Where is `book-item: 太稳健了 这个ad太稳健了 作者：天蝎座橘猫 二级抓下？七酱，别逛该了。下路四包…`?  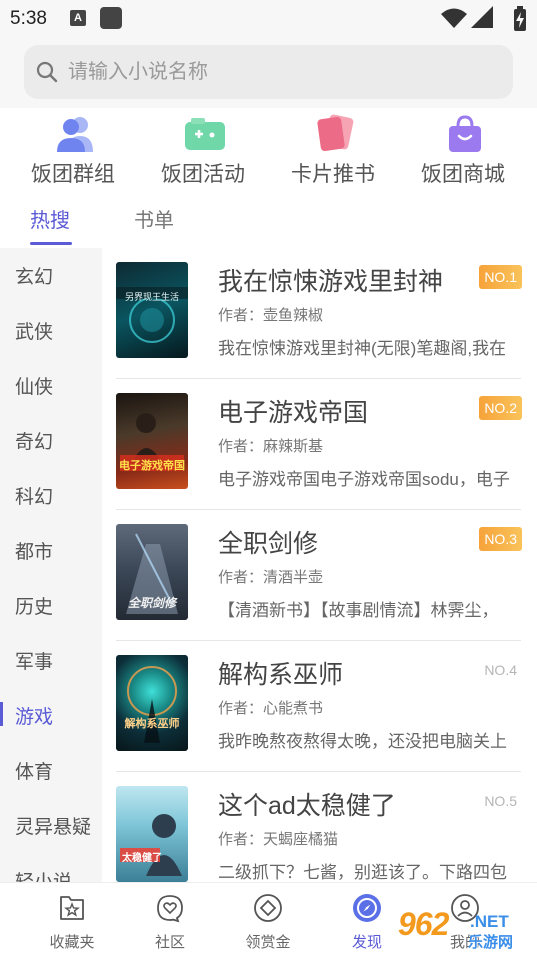
book-item: 太稳健了 这个ad太稳健了 作者：天蝎座橘猫 二级抓下？七酱，别逛该了。下路四包… is located at coordinates (319, 827).